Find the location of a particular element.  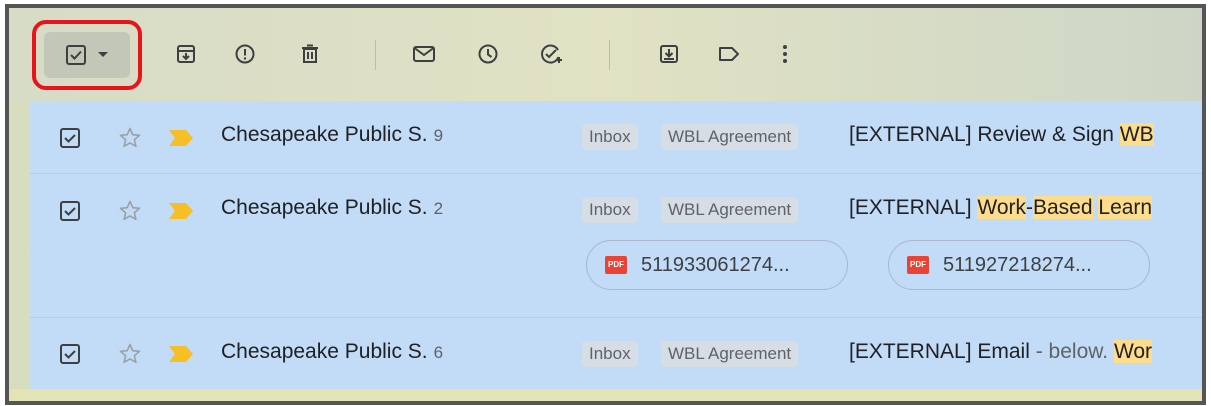

select-all-highlight is located at coordinates (87, 55).